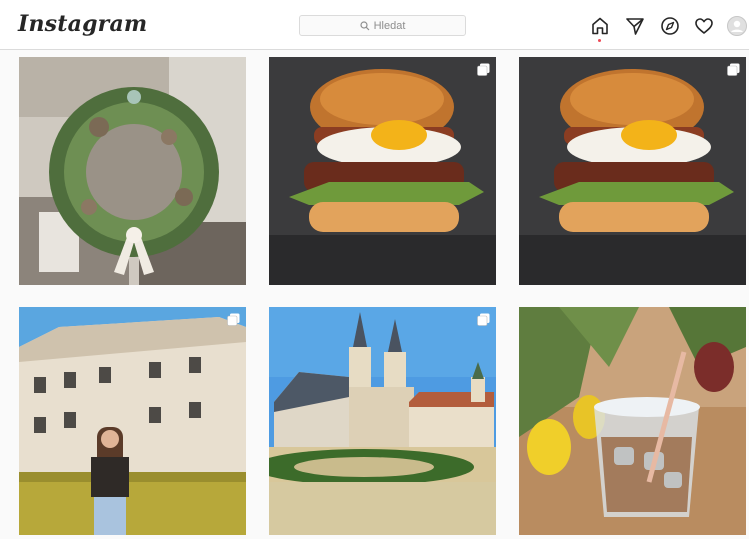 The width and height of the screenshot is (749, 539). What do you see at coordinates (389, 25) in the screenshot?
I see `search-placeholder: Hledat` at bounding box center [389, 25].